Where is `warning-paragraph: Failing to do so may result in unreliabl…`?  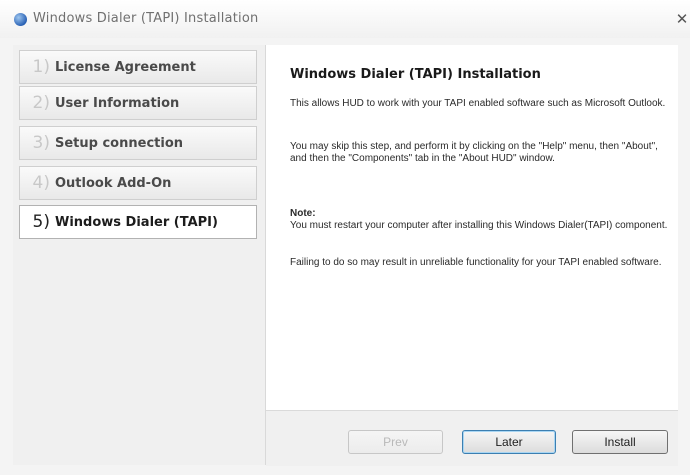
warning-paragraph: Failing to do so may result in unreliabl… is located at coordinates (476, 262).